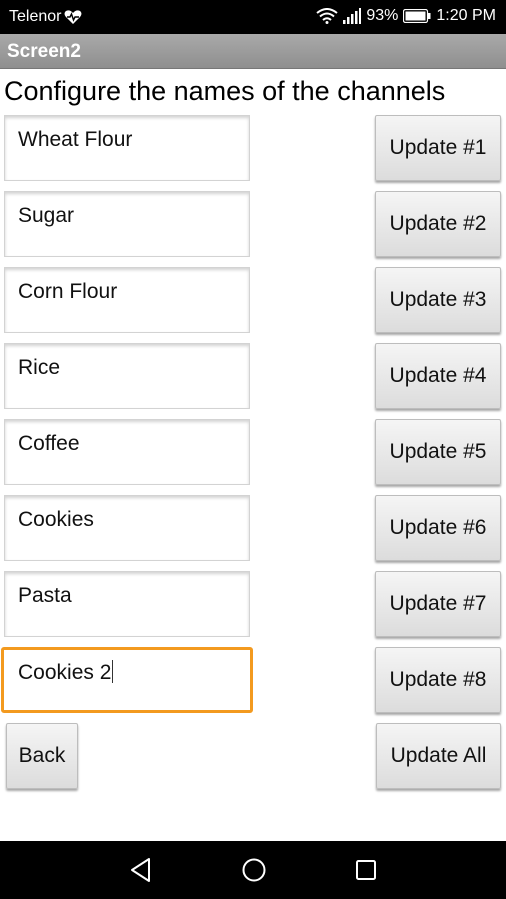 Image resolution: width=506 pixels, height=899 pixels. Describe the element at coordinates (352, 16) in the screenshot. I see `signal-icon` at that location.